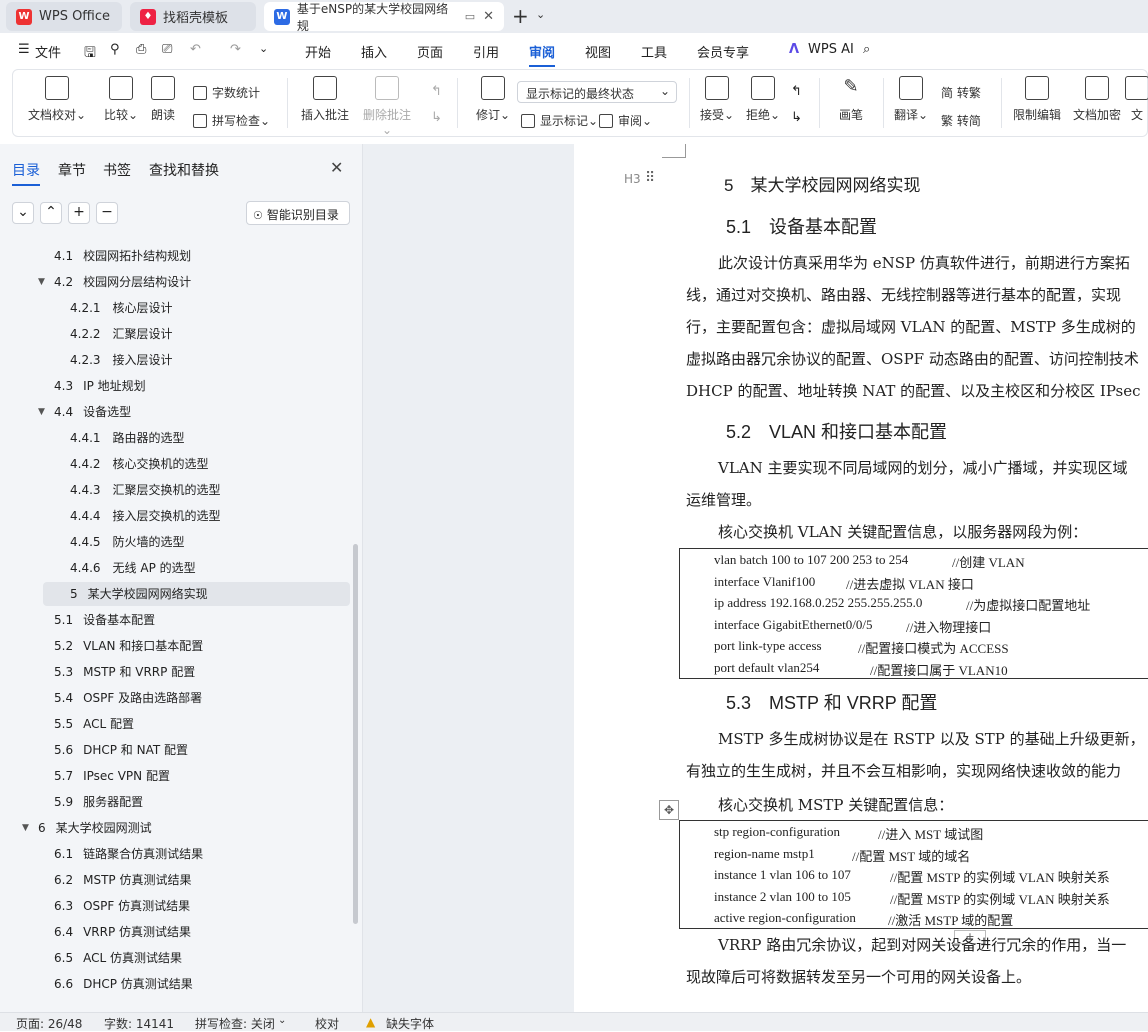 Image resolution: width=1148 pixels, height=1032 pixels. I want to click on add-heading-button: +, so click(79, 213).